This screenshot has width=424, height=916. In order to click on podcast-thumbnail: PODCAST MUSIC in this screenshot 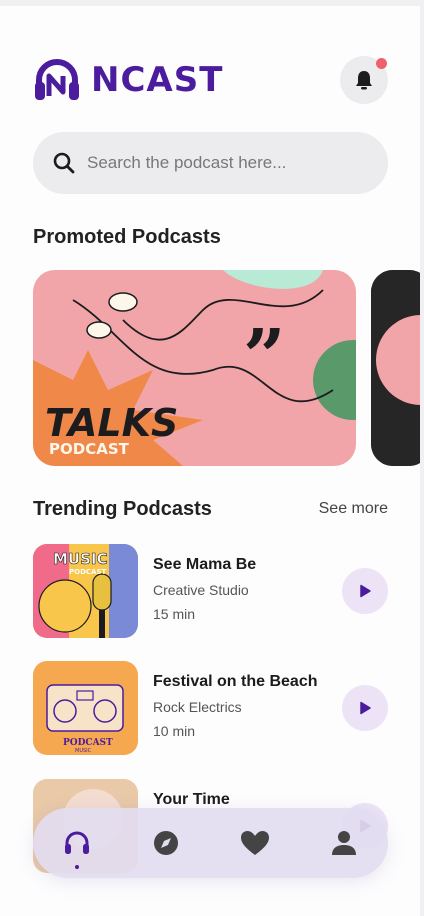, I will do `click(85, 708)`.